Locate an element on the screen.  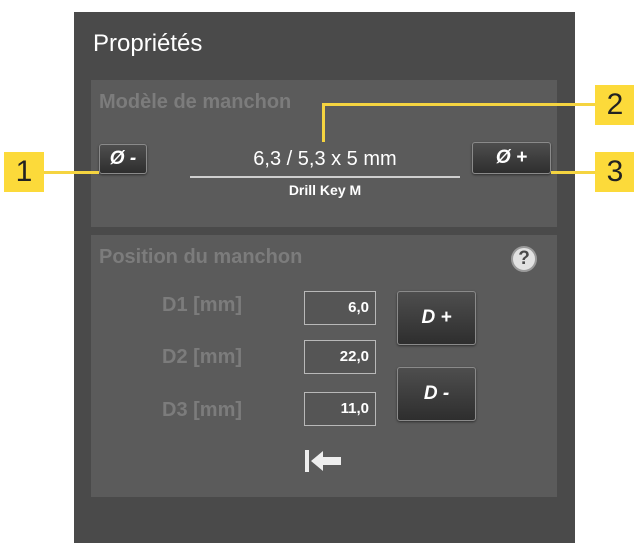
callout-2: 2 is located at coordinates (614, 105).